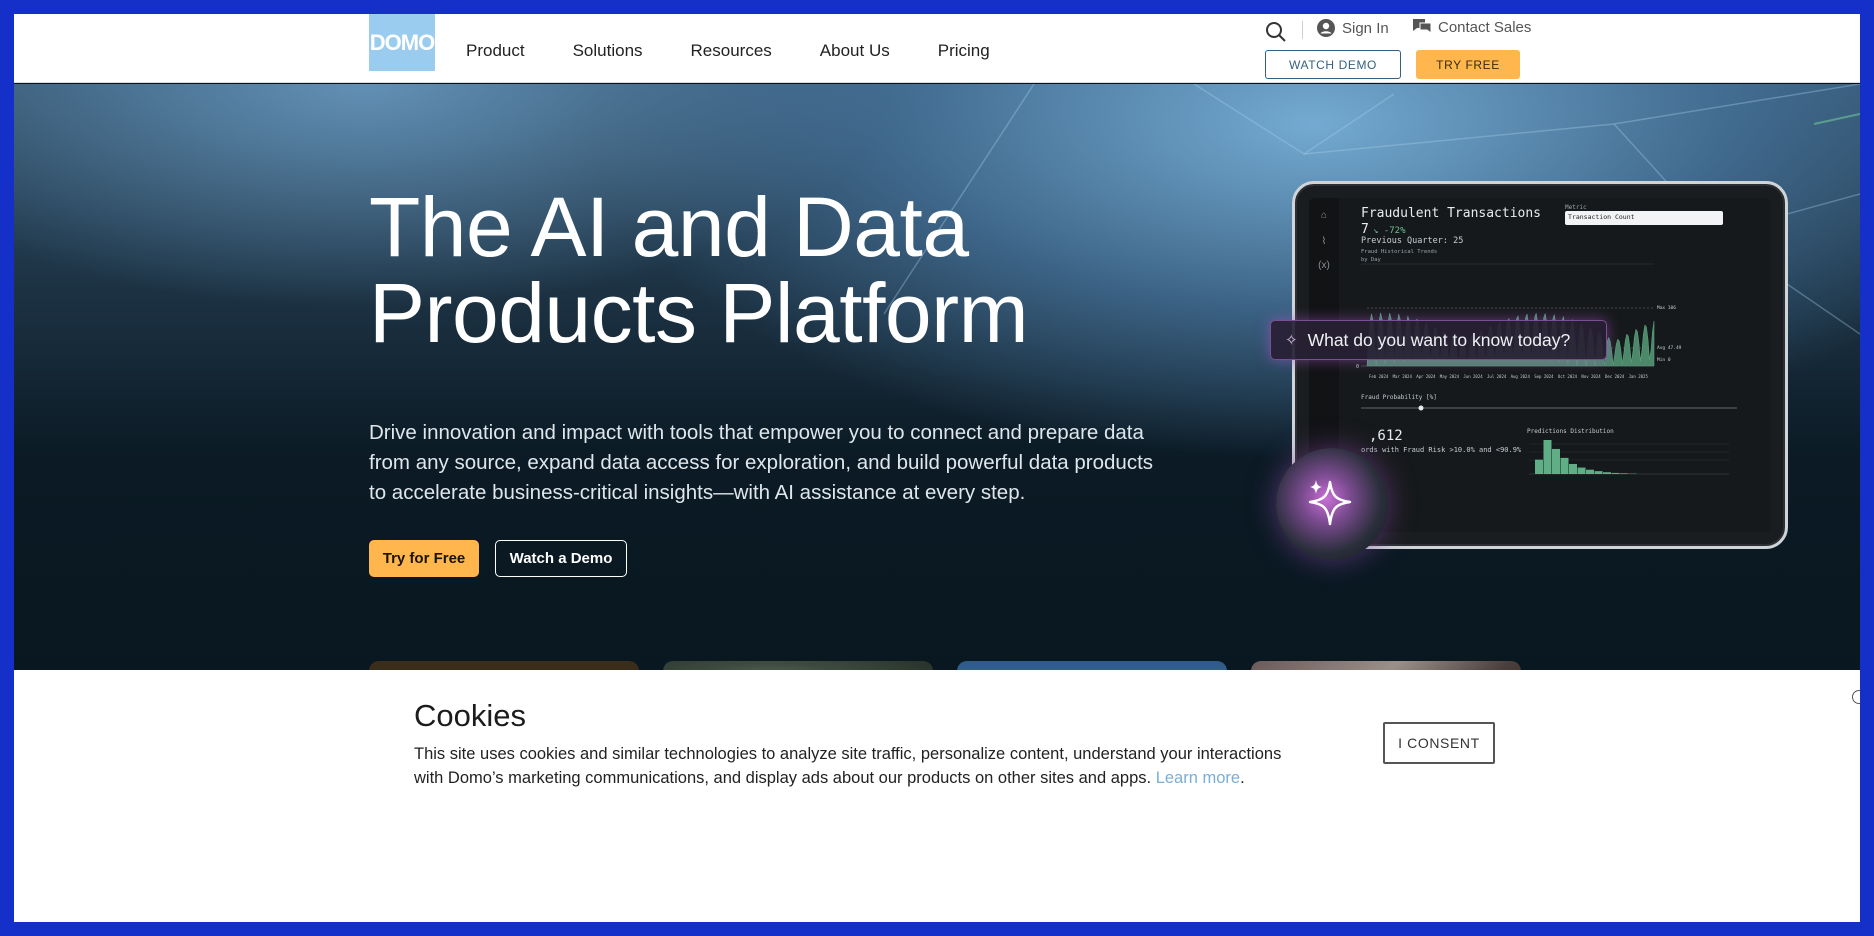 The width and height of the screenshot is (1874, 936). Describe the element at coordinates (561, 558) in the screenshot. I see `watch-a-demo-button: Watch a Demo` at that location.